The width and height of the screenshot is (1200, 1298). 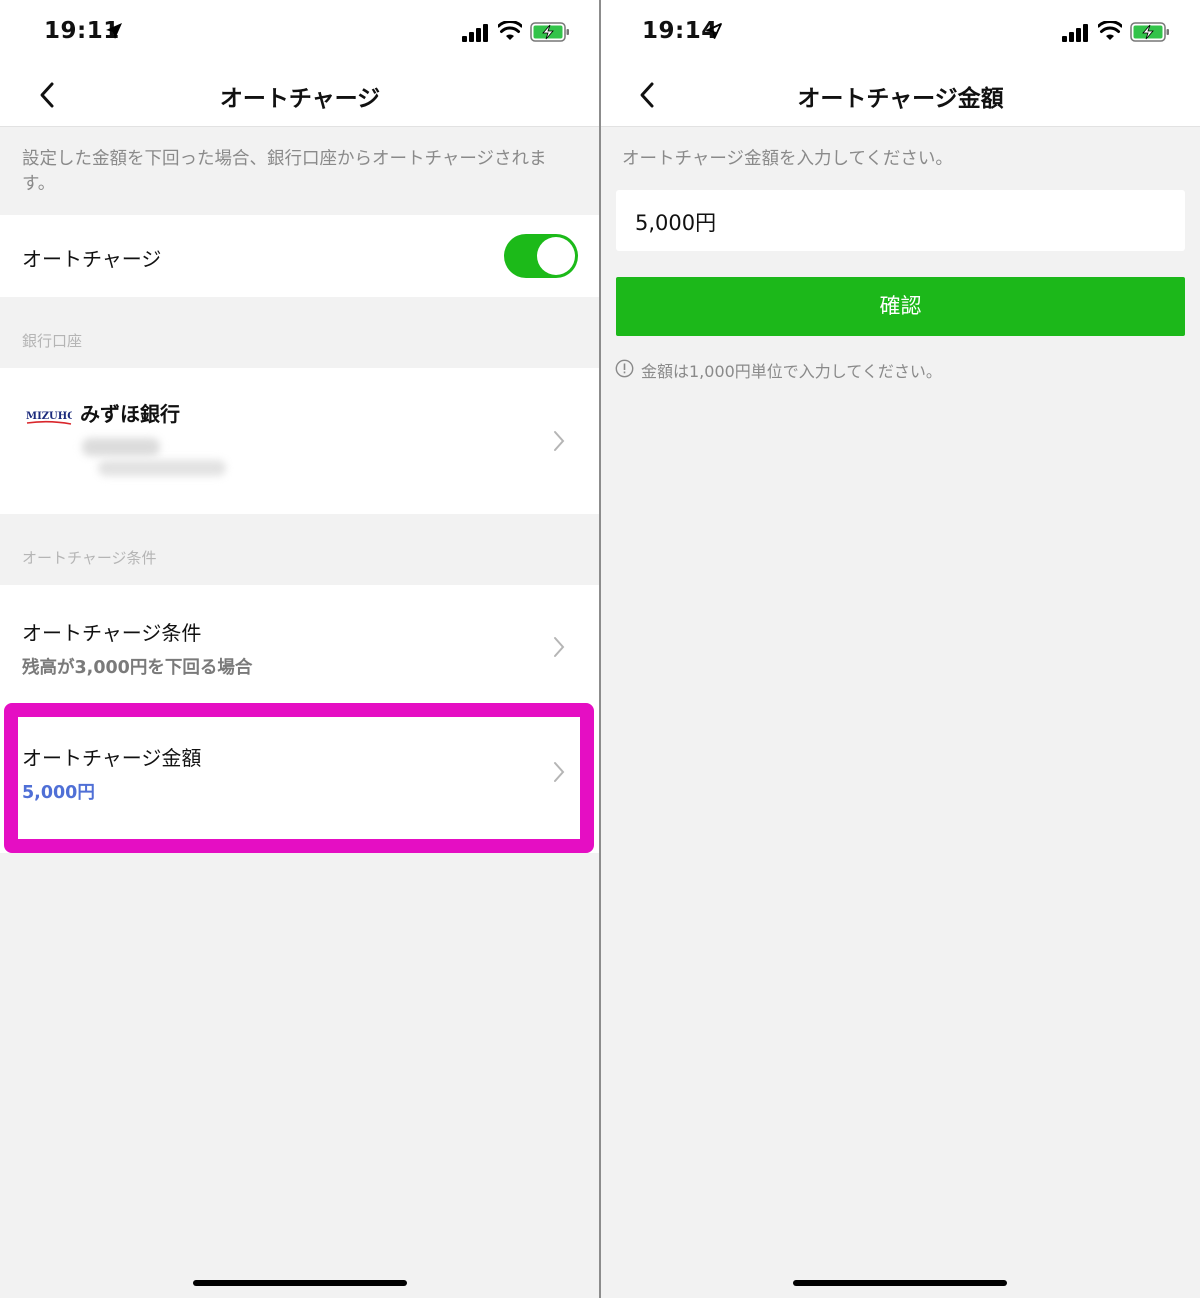 What do you see at coordinates (92, 259) in the screenshot?
I see `autocharge-toggle-label: オートチャージ` at bounding box center [92, 259].